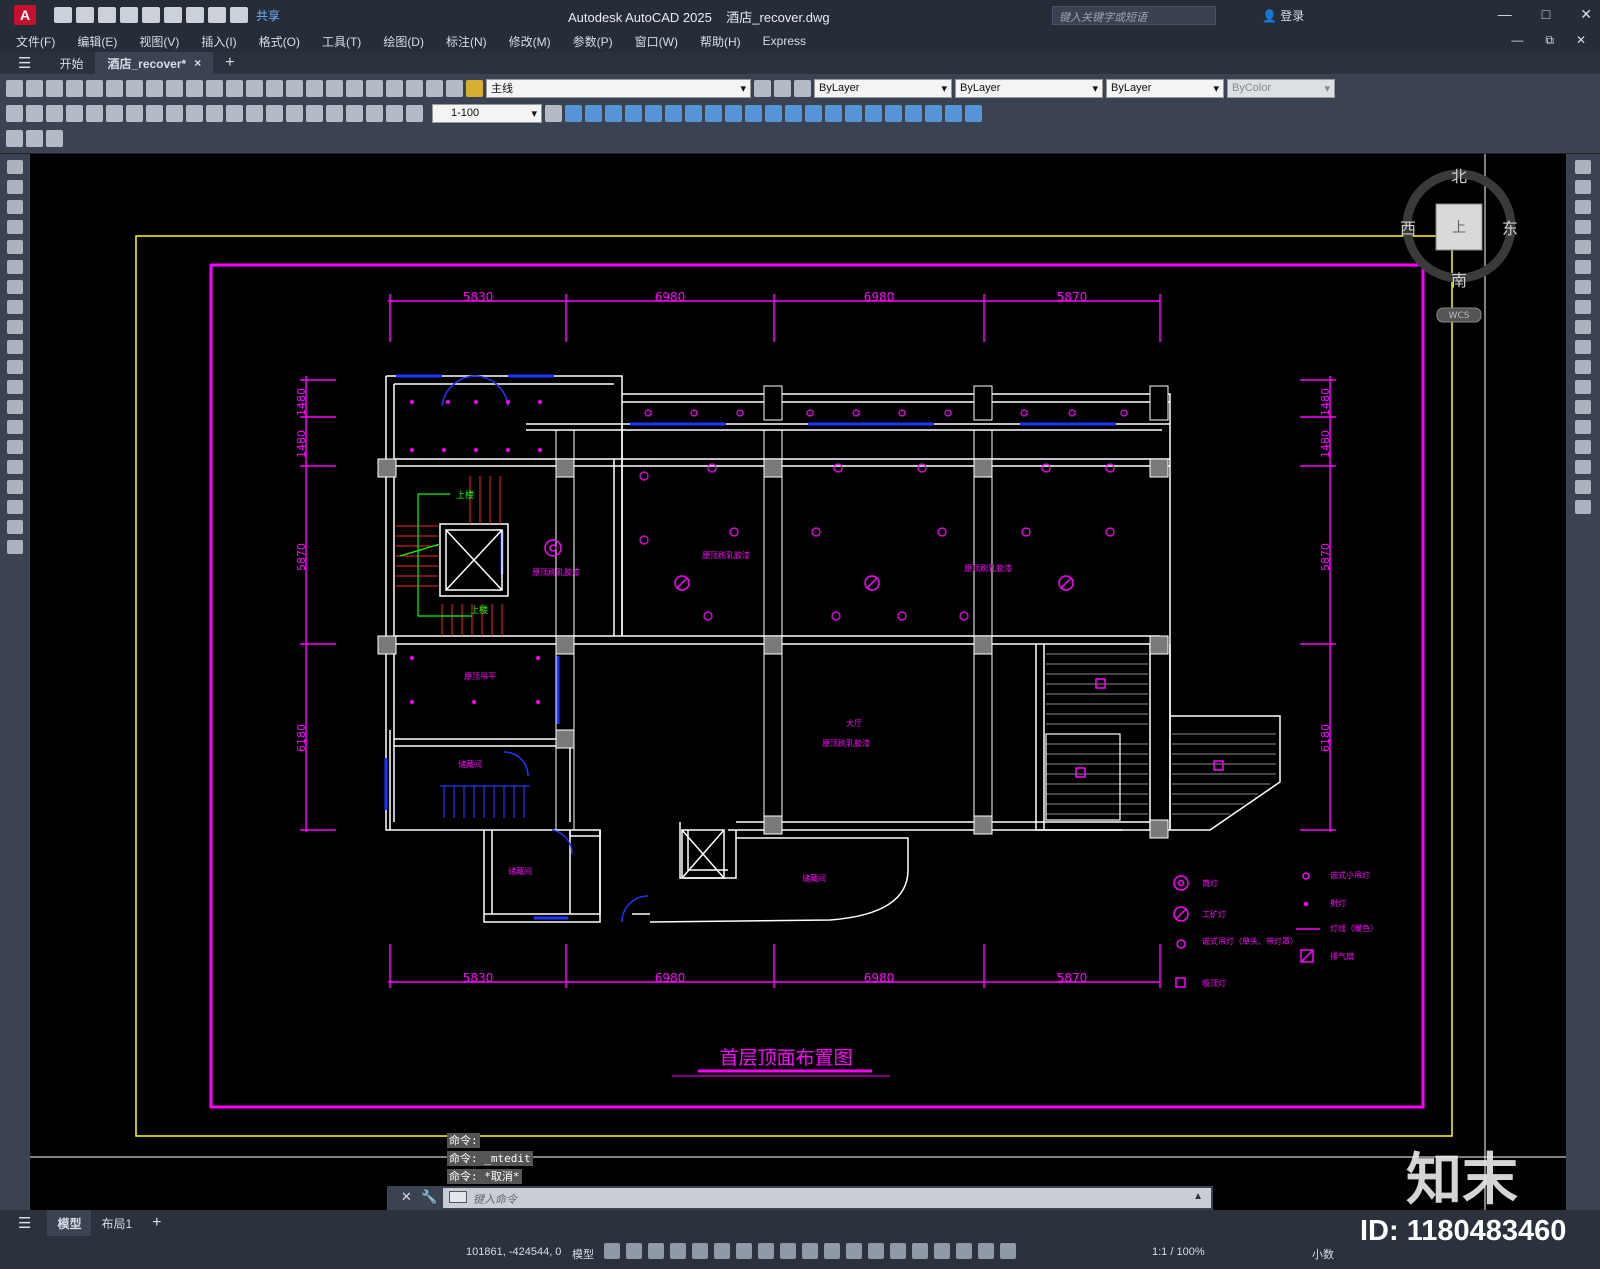 This screenshot has width=1600, height=1269. What do you see at coordinates (394, 88) in the screenshot?
I see `sheet-set-icon` at bounding box center [394, 88].